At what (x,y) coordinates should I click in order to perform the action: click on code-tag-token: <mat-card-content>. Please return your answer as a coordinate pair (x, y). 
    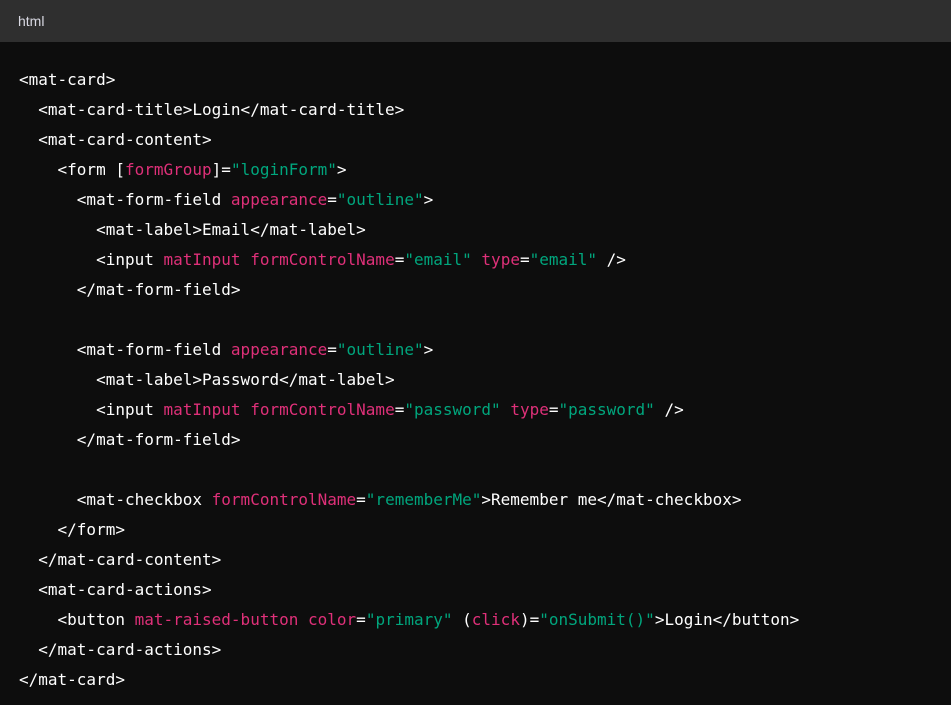
    Looking at the image, I should click on (115, 139).